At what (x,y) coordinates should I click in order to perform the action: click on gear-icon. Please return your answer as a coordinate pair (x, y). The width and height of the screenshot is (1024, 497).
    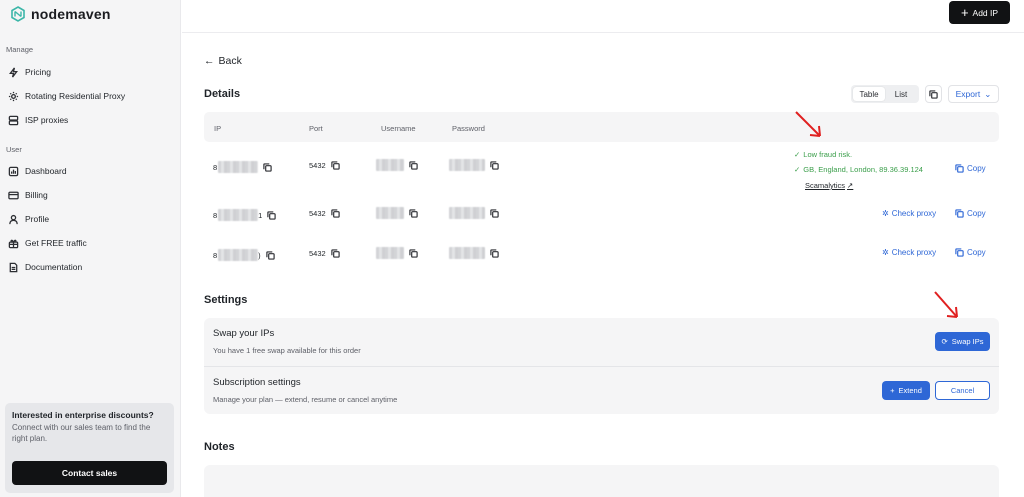
    Looking at the image, I should click on (13, 96).